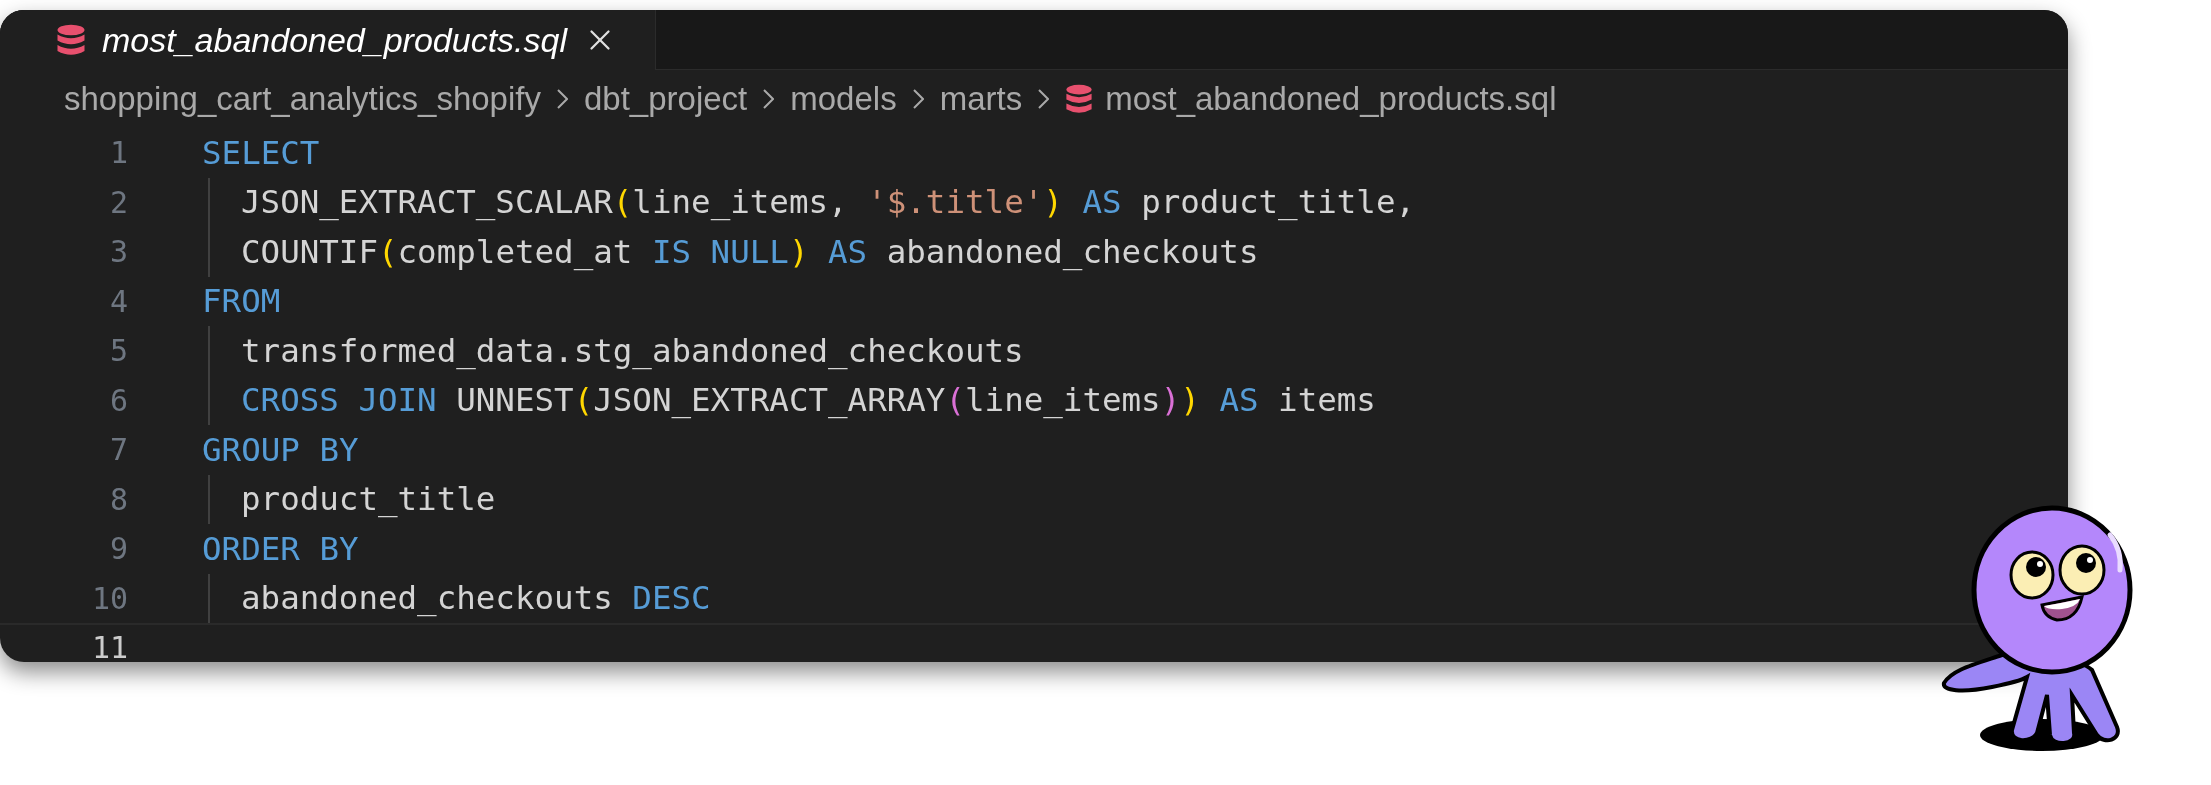  Describe the element at coordinates (843, 99) in the screenshot. I see `breadcrumb-item: models` at that location.